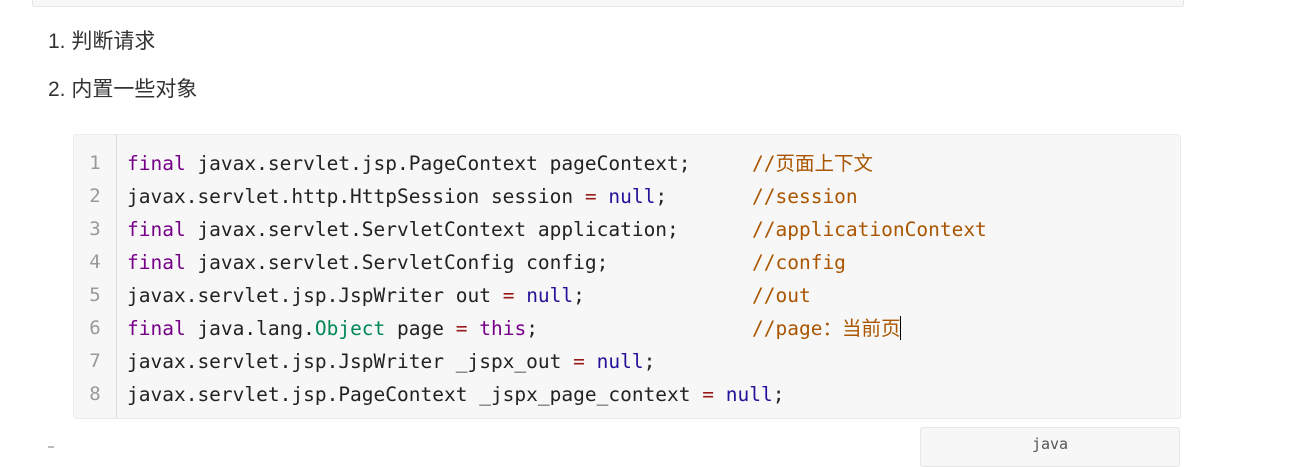  I want to click on code-comment: //页面上下文, so click(812, 163).